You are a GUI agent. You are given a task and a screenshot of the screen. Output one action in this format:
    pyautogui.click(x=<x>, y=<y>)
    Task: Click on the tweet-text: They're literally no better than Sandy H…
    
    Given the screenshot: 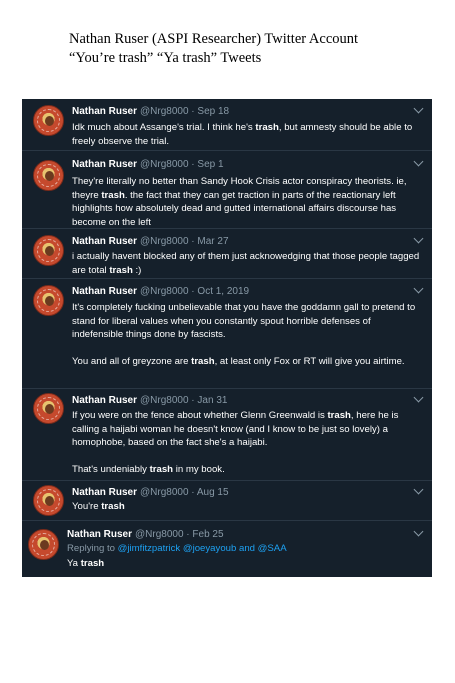 What is the action you would take?
    pyautogui.click(x=248, y=202)
    